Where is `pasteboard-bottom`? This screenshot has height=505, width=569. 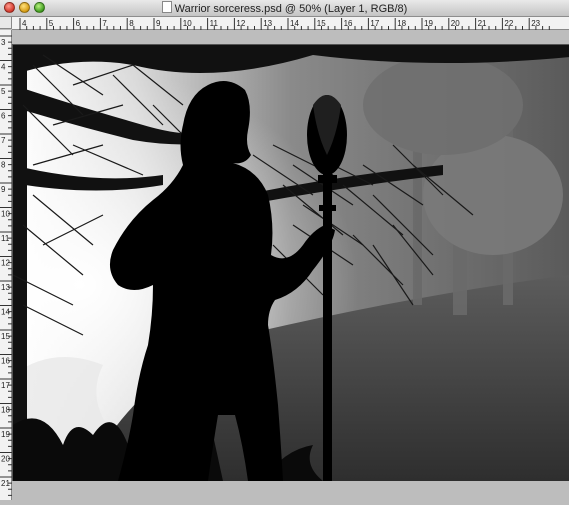
pasteboard-bottom is located at coordinates (290, 490).